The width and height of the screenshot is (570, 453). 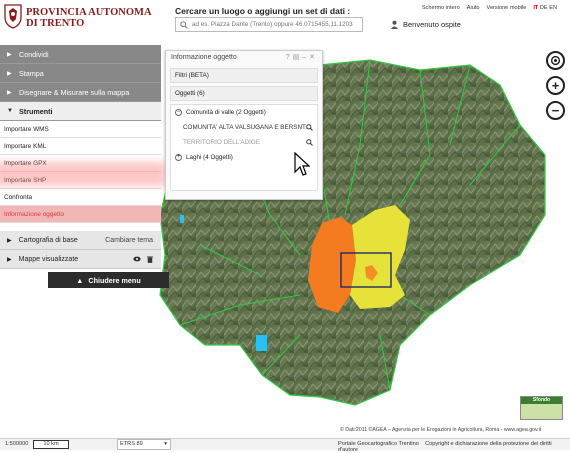 I want to click on collapse-icon: −, so click(x=178, y=112).